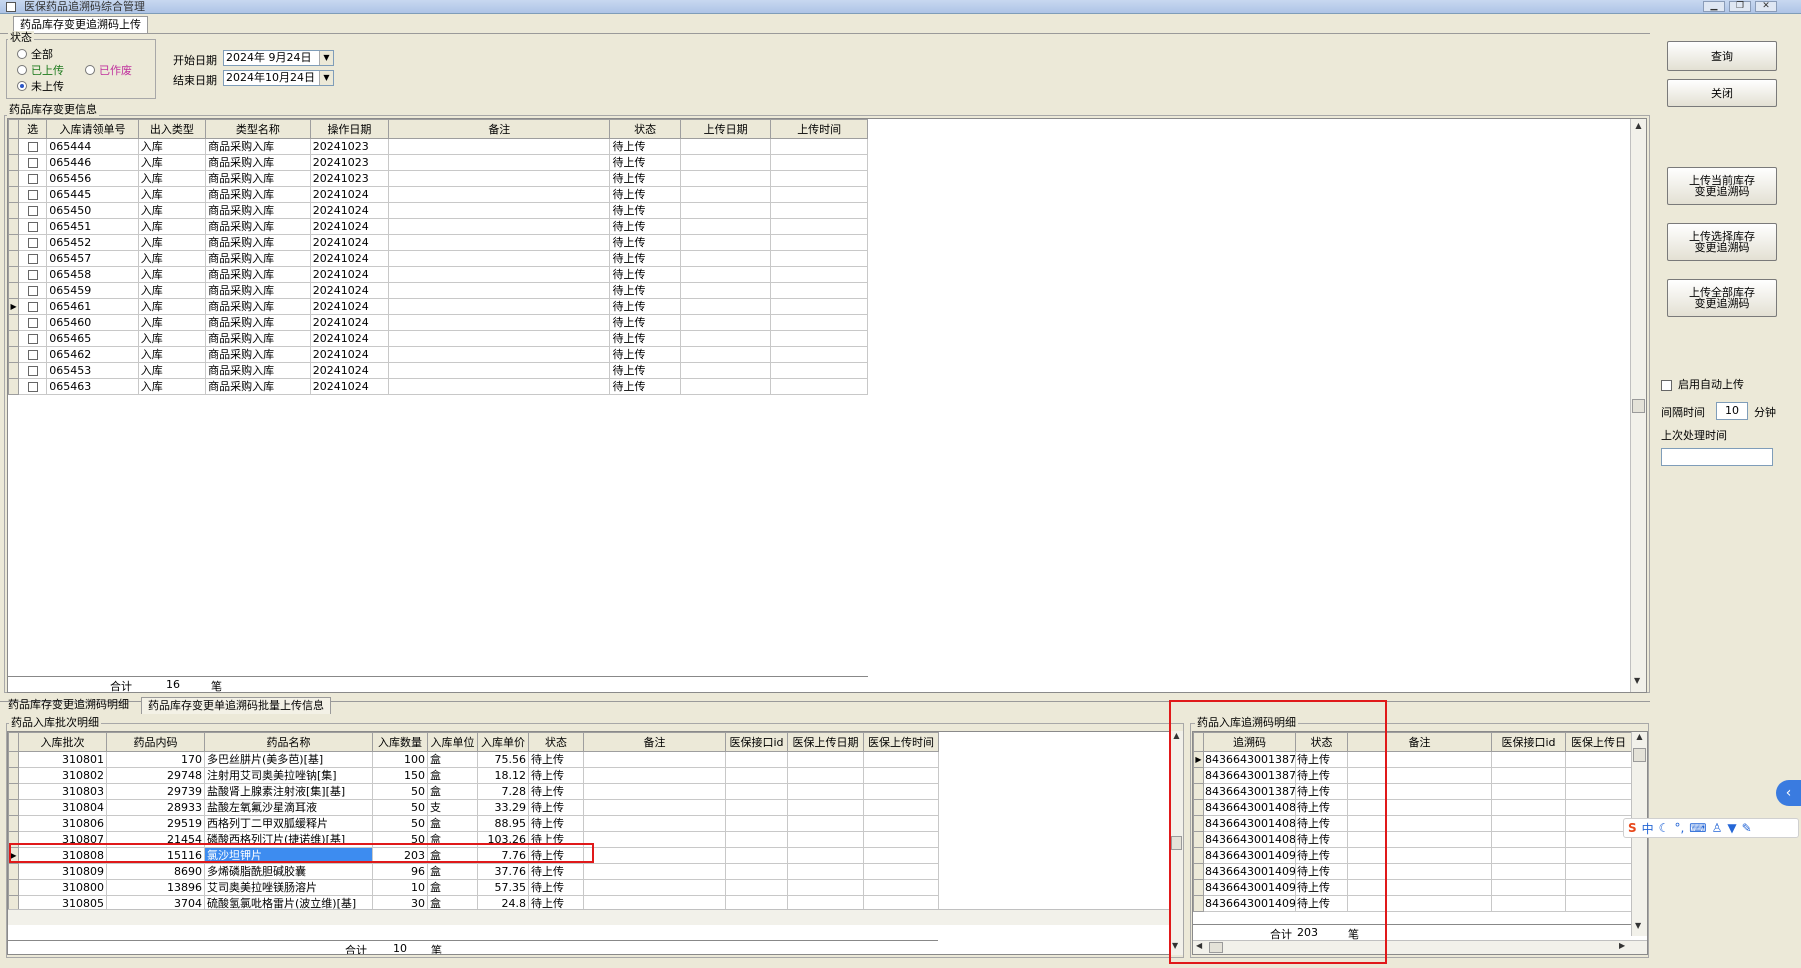  Describe the element at coordinates (400, 775) in the screenshot. I see `table-cell: 150` at that location.